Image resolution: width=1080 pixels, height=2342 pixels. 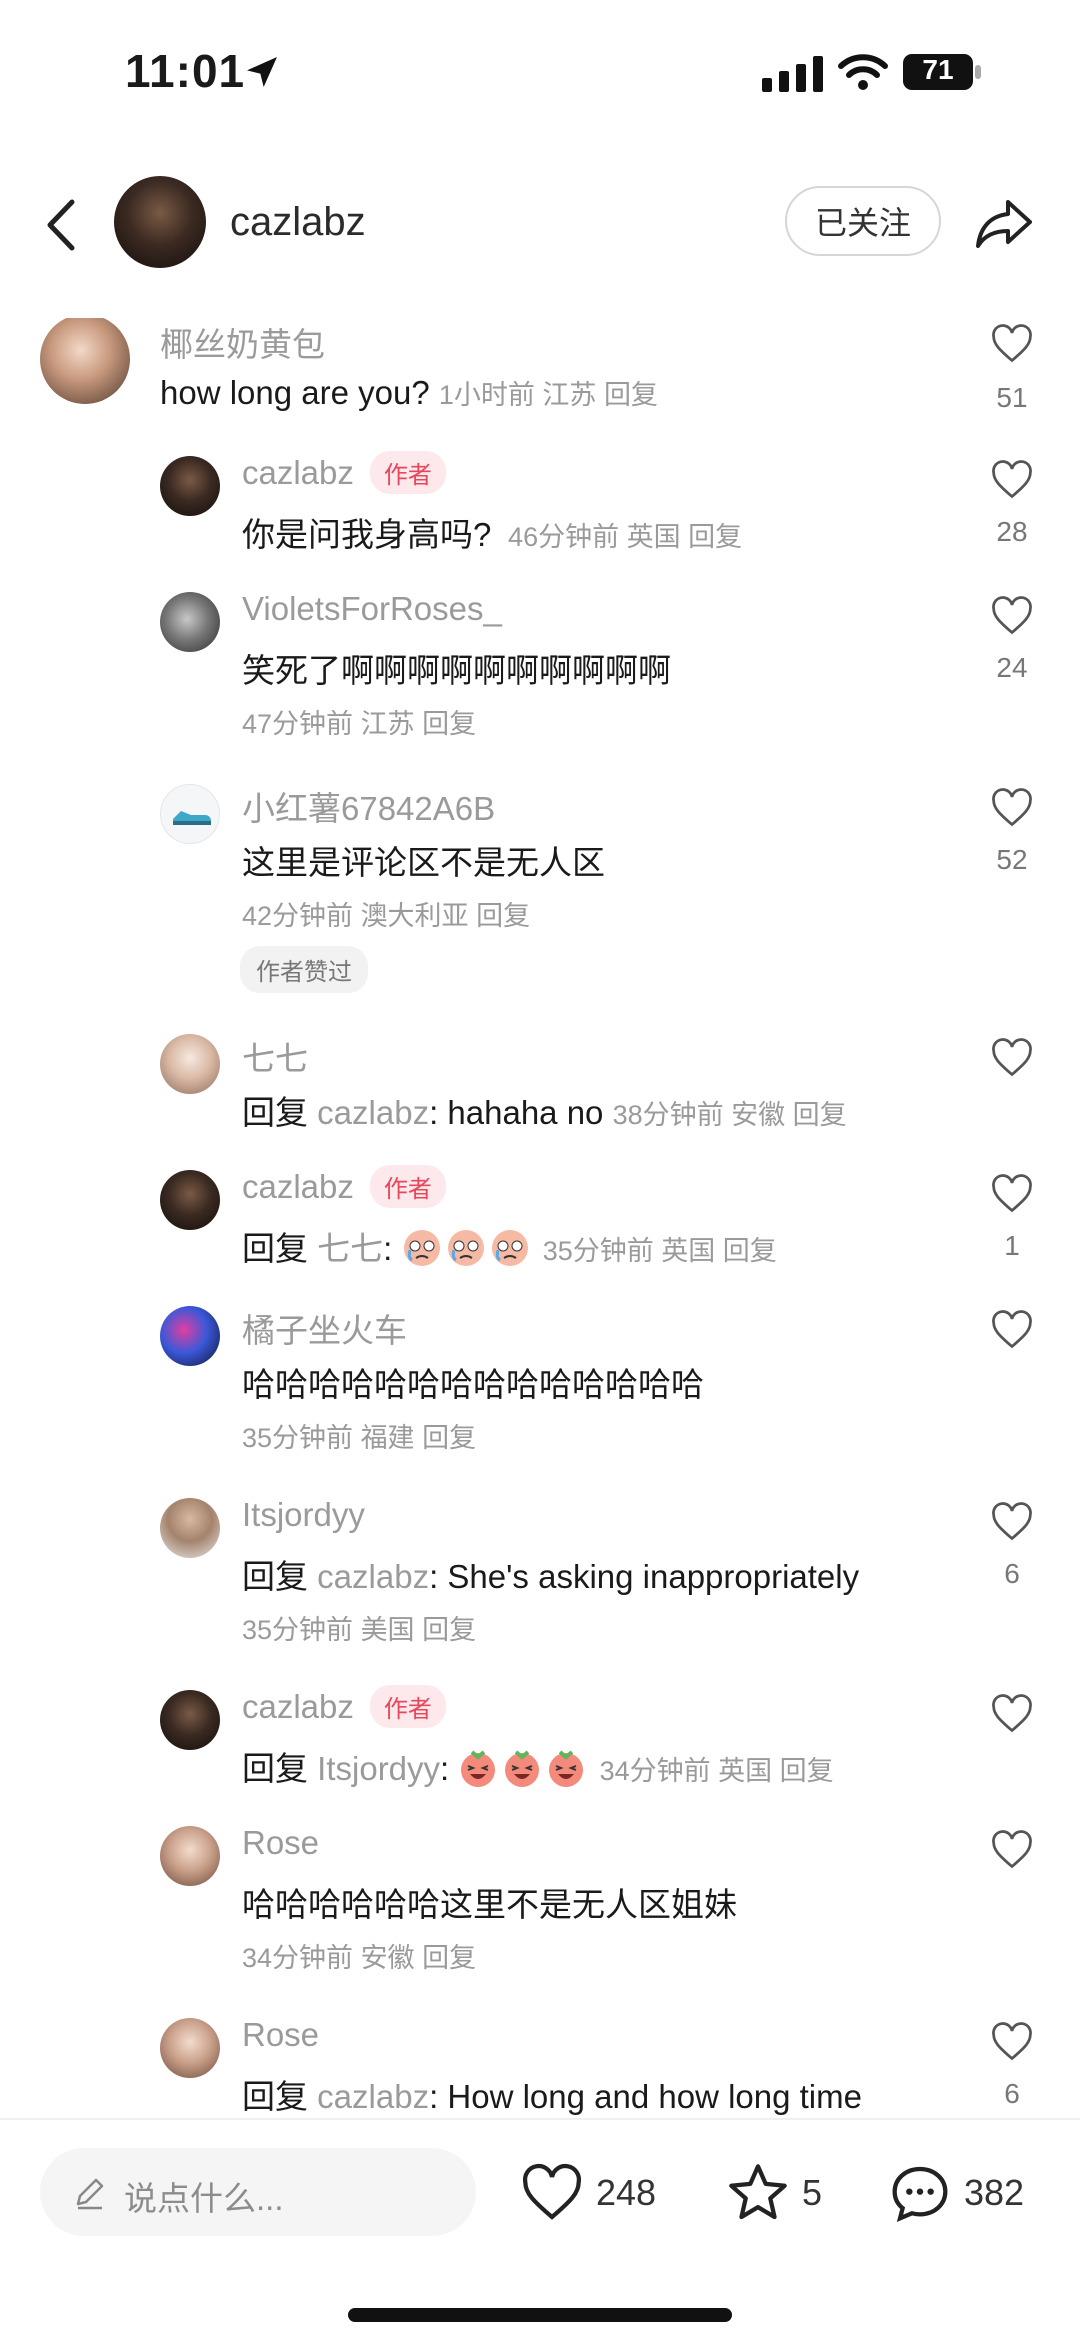 I want to click on comment-meta: 1小时前 江苏 回复, so click(x=548, y=395).